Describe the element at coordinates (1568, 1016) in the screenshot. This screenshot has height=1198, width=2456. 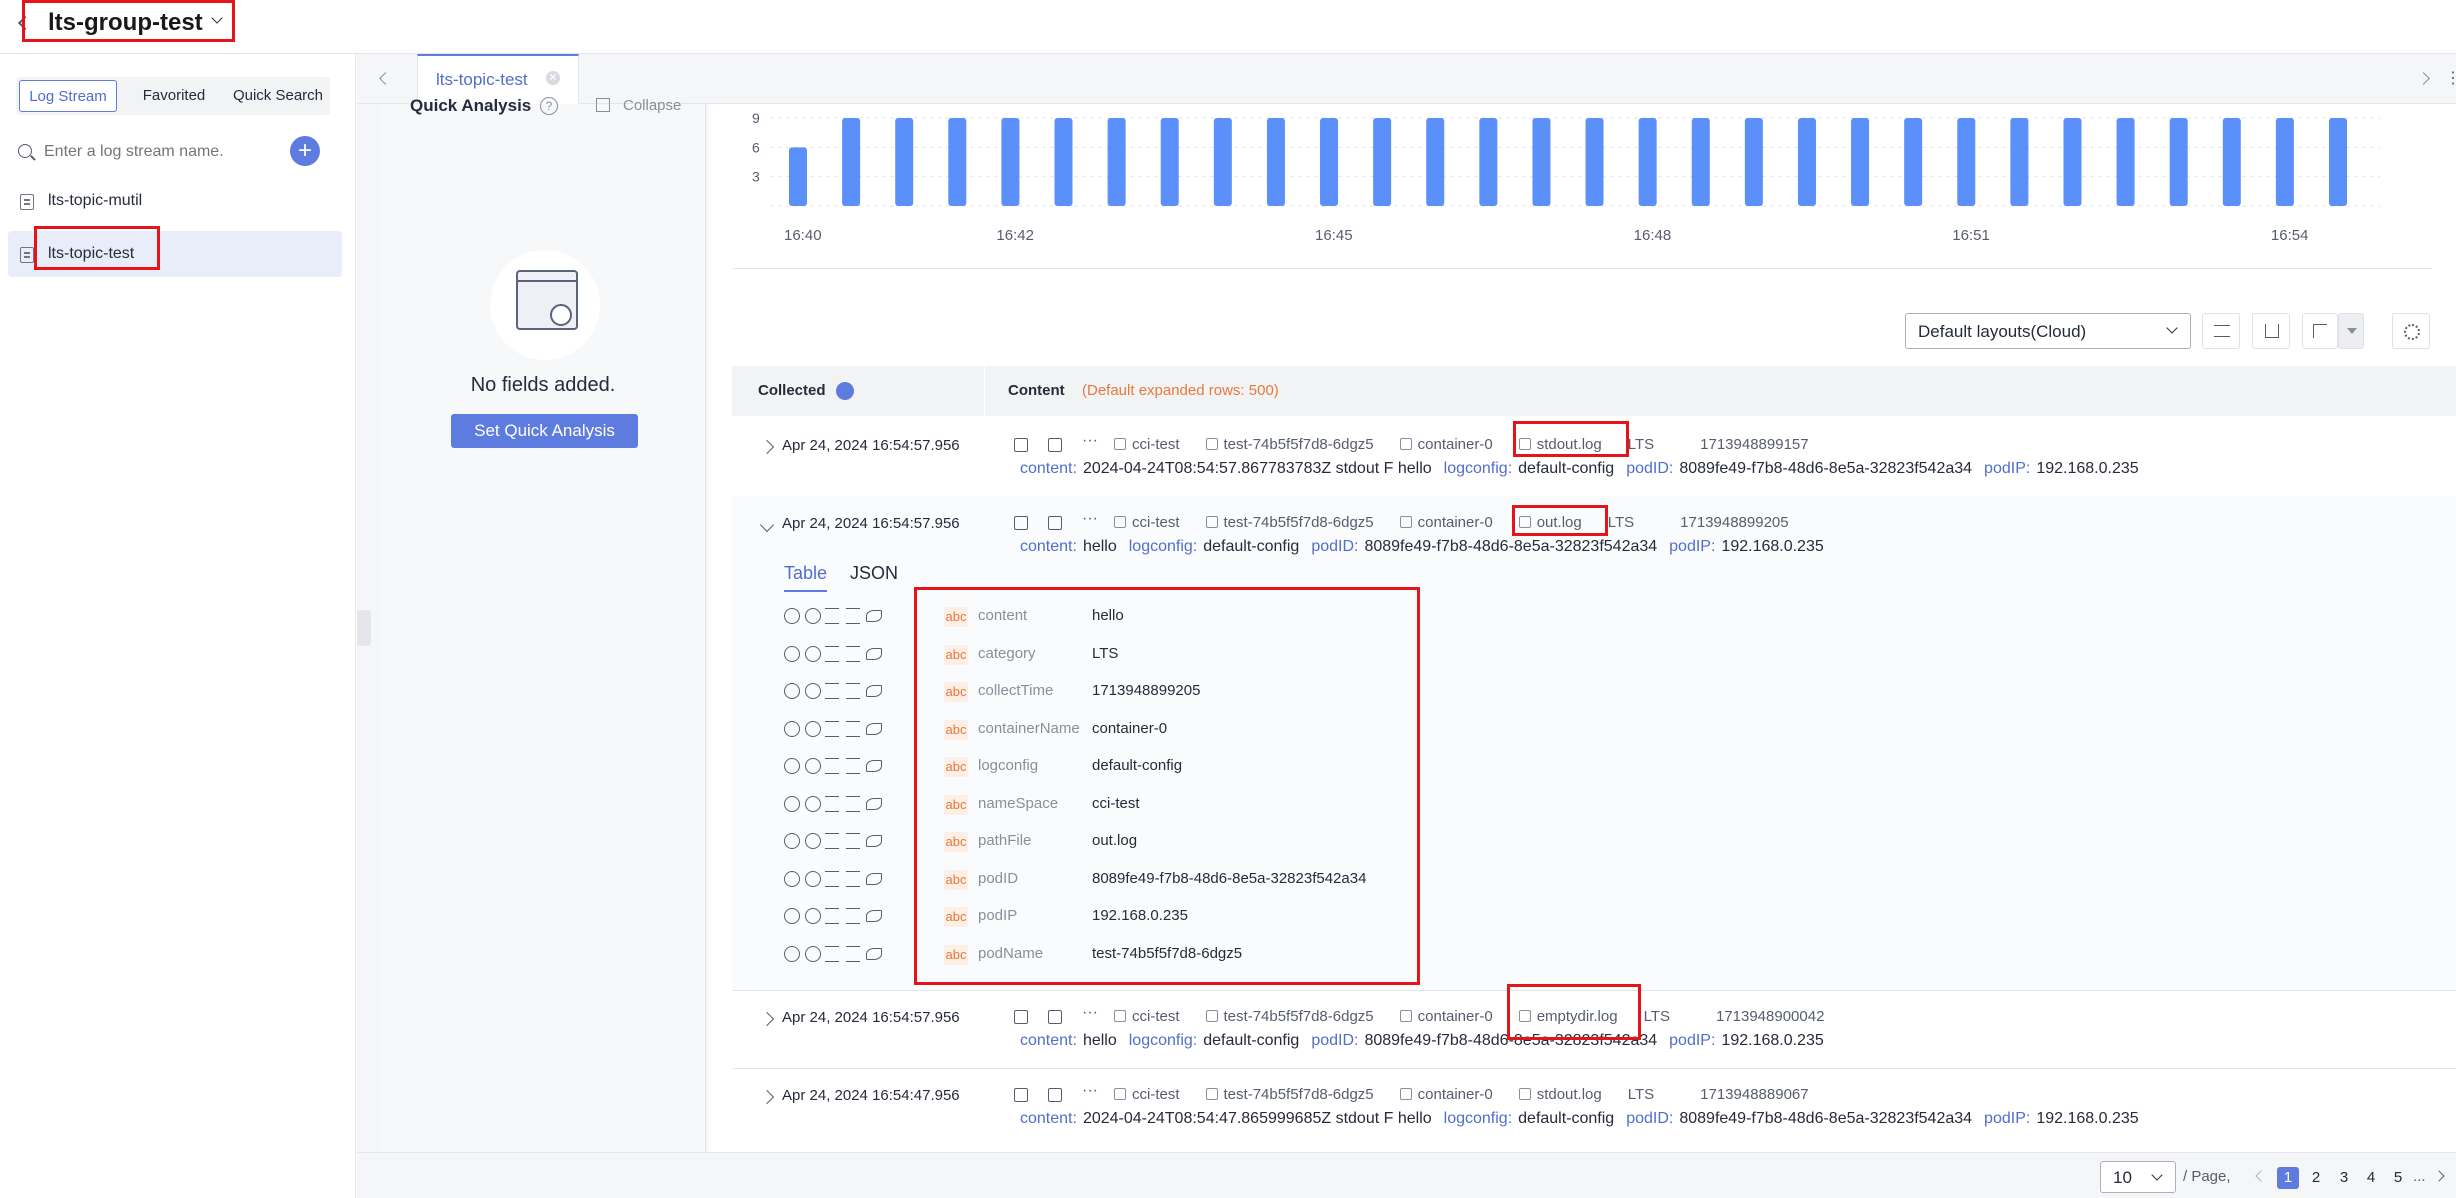
I see `file-tag: emptydir.log` at that location.